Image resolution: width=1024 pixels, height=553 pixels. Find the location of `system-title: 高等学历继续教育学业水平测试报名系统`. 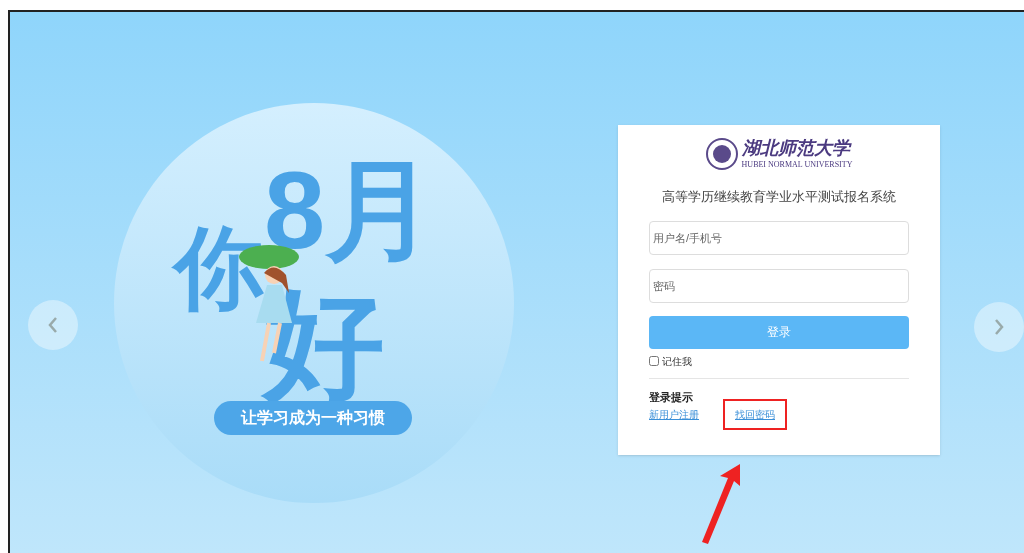

system-title: 高等学历继续教育学业水平测试报名系统 is located at coordinates (779, 197).